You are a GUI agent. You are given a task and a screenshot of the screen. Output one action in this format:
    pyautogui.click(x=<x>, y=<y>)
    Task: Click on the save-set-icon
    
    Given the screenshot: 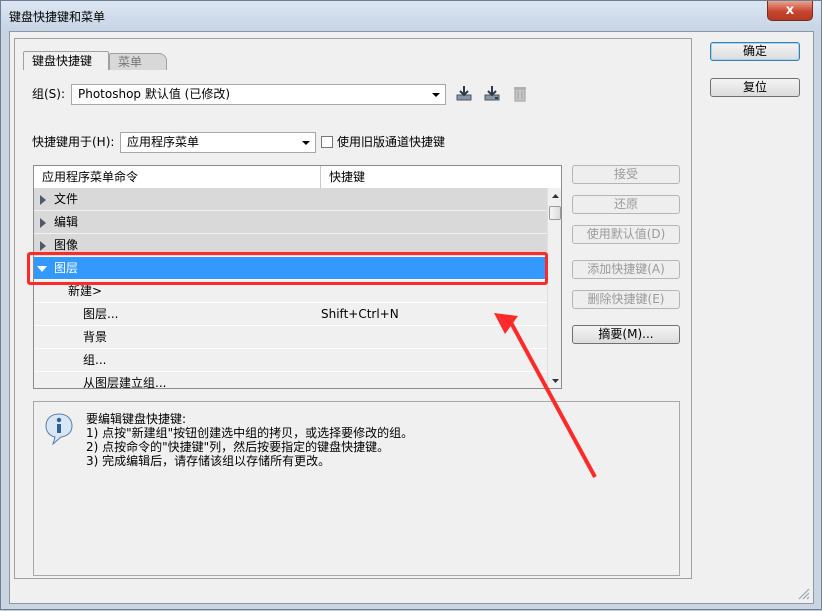 What is the action you would take?
    pyautogui.click(x=464, y=93)
    